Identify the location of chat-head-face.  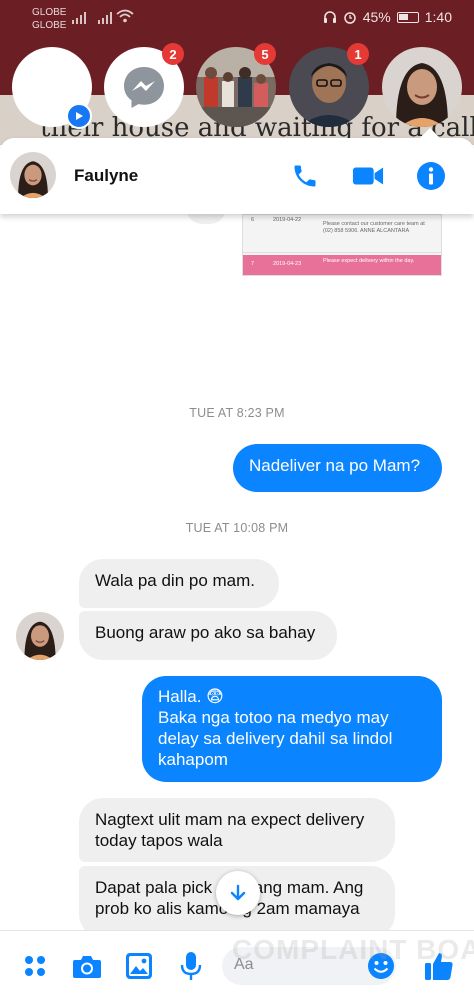
(422, 87).